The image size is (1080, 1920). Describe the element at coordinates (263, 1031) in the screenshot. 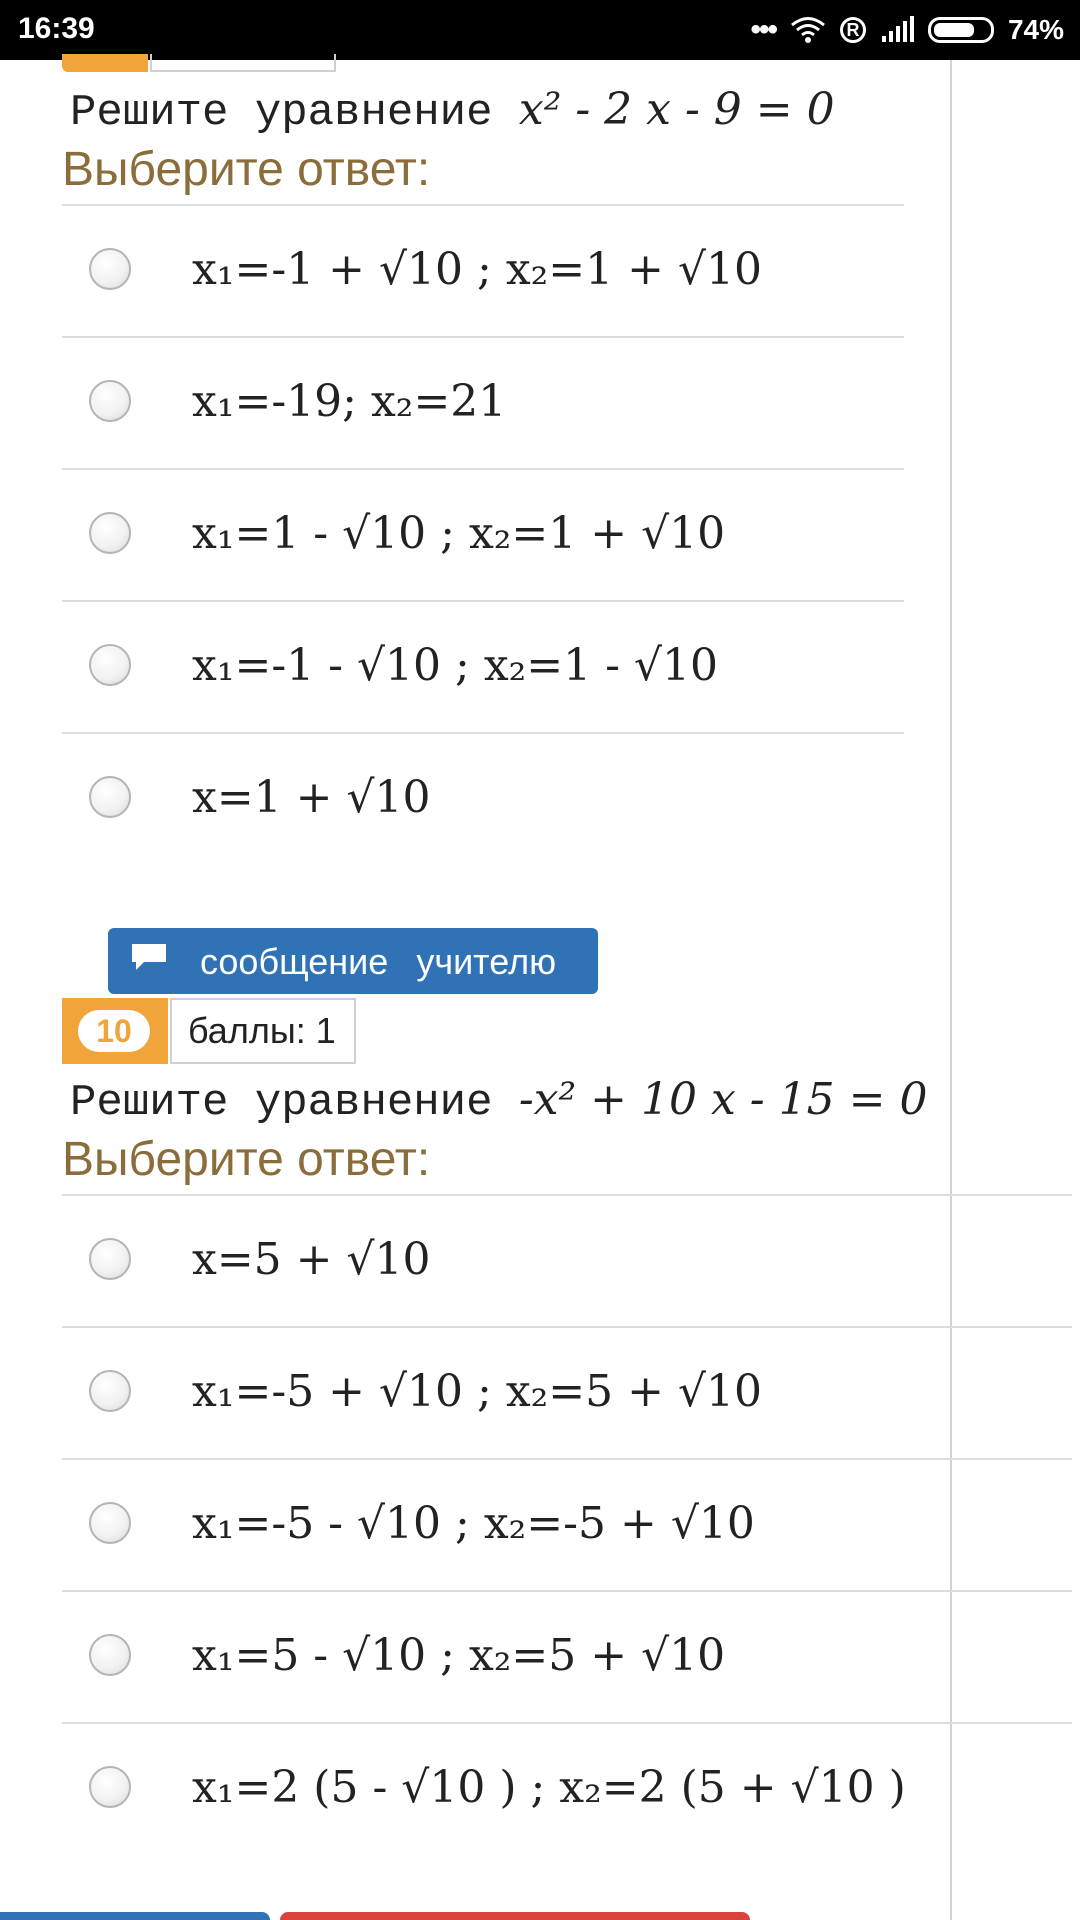

I see `points-label: баллы: 1` at that location.